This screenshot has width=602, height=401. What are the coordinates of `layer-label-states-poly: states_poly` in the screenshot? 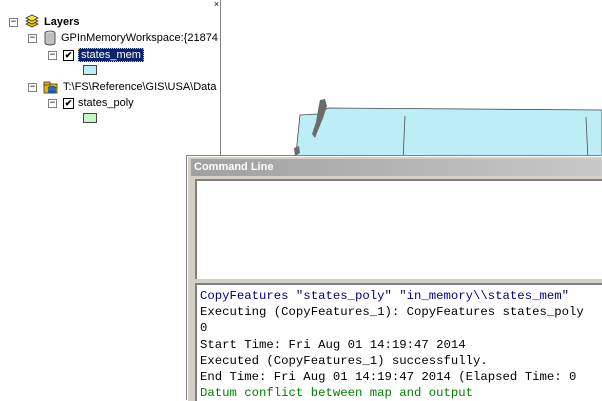 It's located at (106, 103).